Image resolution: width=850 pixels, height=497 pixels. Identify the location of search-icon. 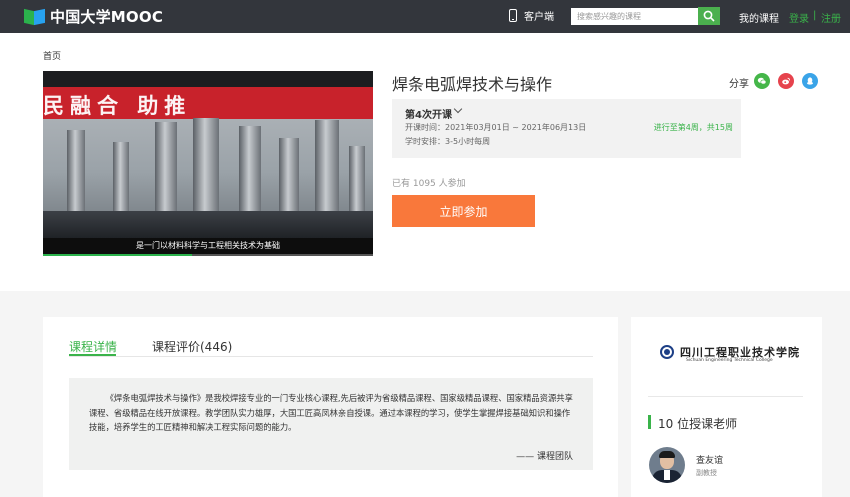
(709, 16).